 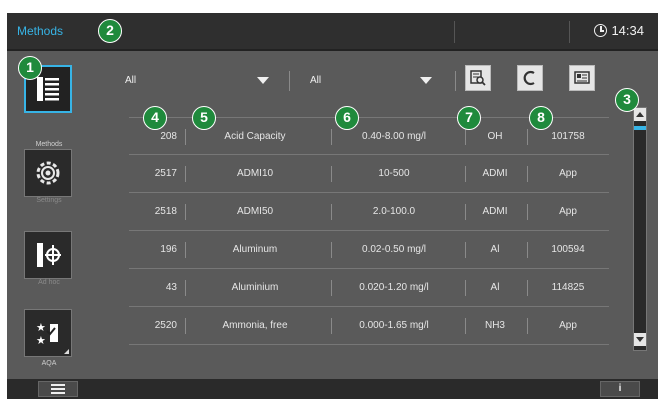 I want to click on callout-marker: 2, so click(x=110, y=31).